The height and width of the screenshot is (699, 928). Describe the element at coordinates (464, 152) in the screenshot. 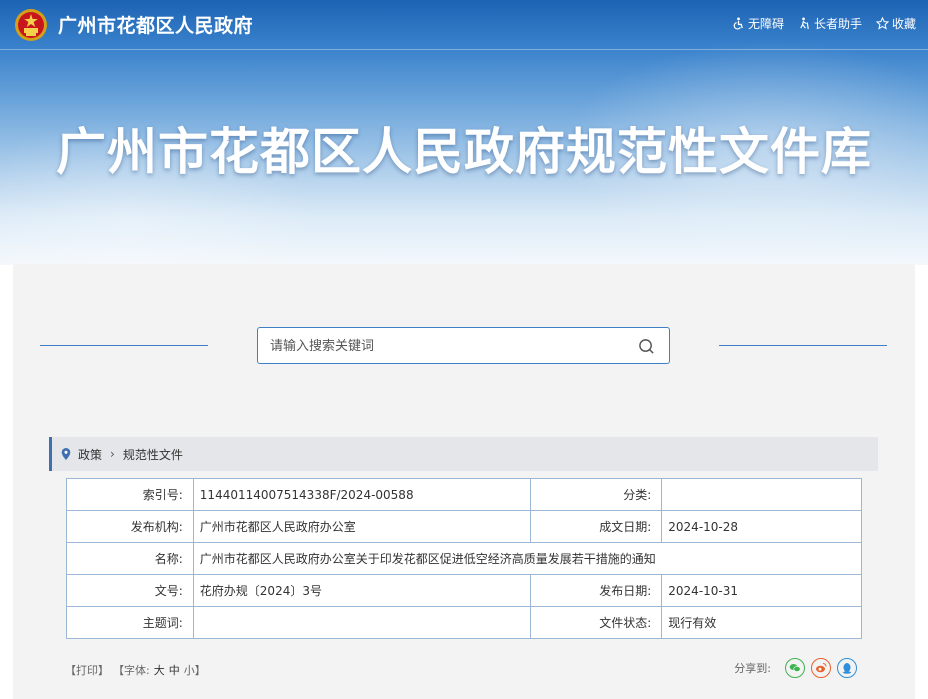

I see `hero-title: 广州市花都区人民政府规范性文件库` at that location.